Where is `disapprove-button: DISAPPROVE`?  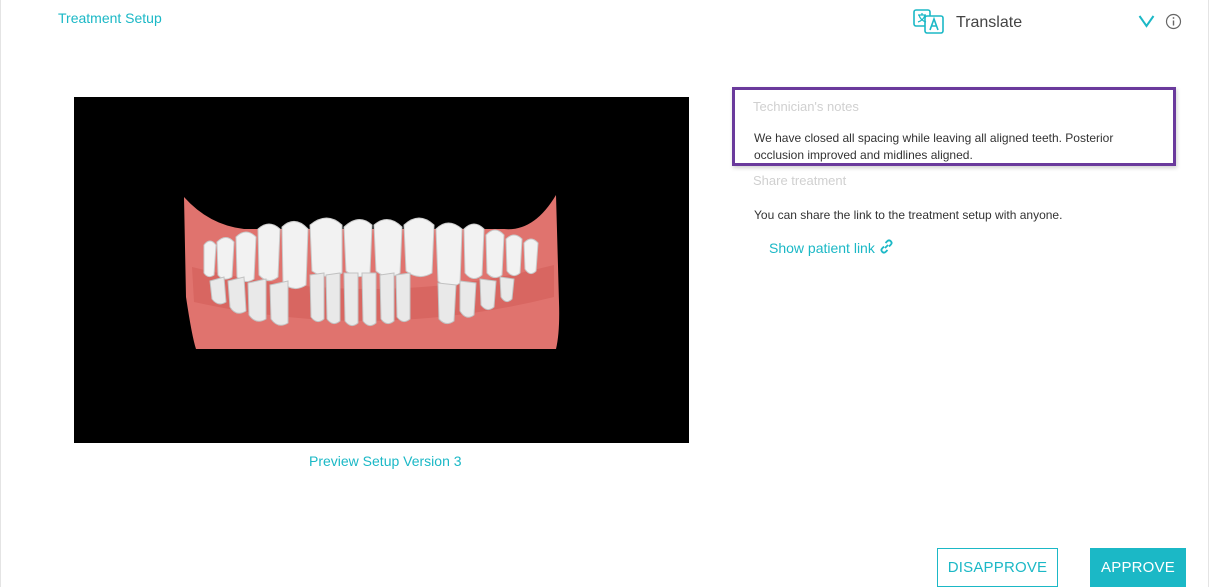 disapprove-button: DISAPPROVE is located at coordinates (997, 567).